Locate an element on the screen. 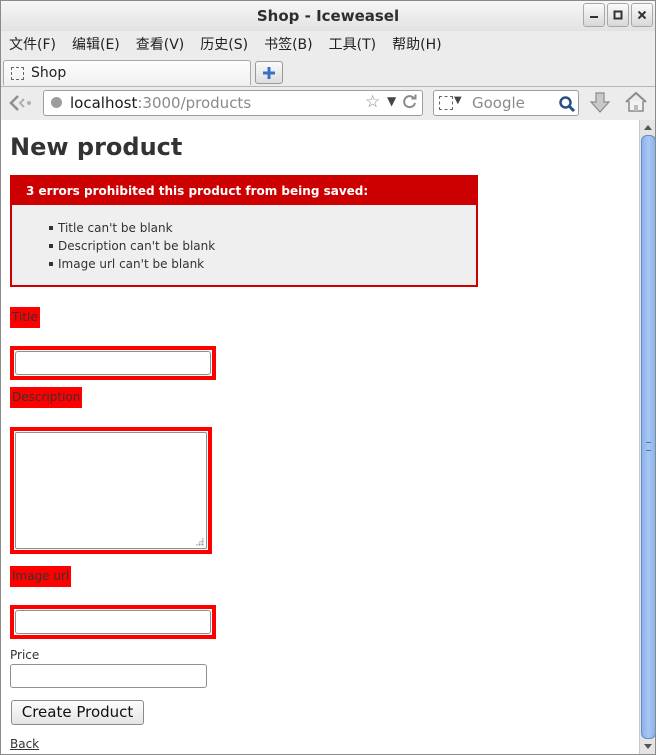  menu-help: 帮助(H) is located at coordinates (416, 45).